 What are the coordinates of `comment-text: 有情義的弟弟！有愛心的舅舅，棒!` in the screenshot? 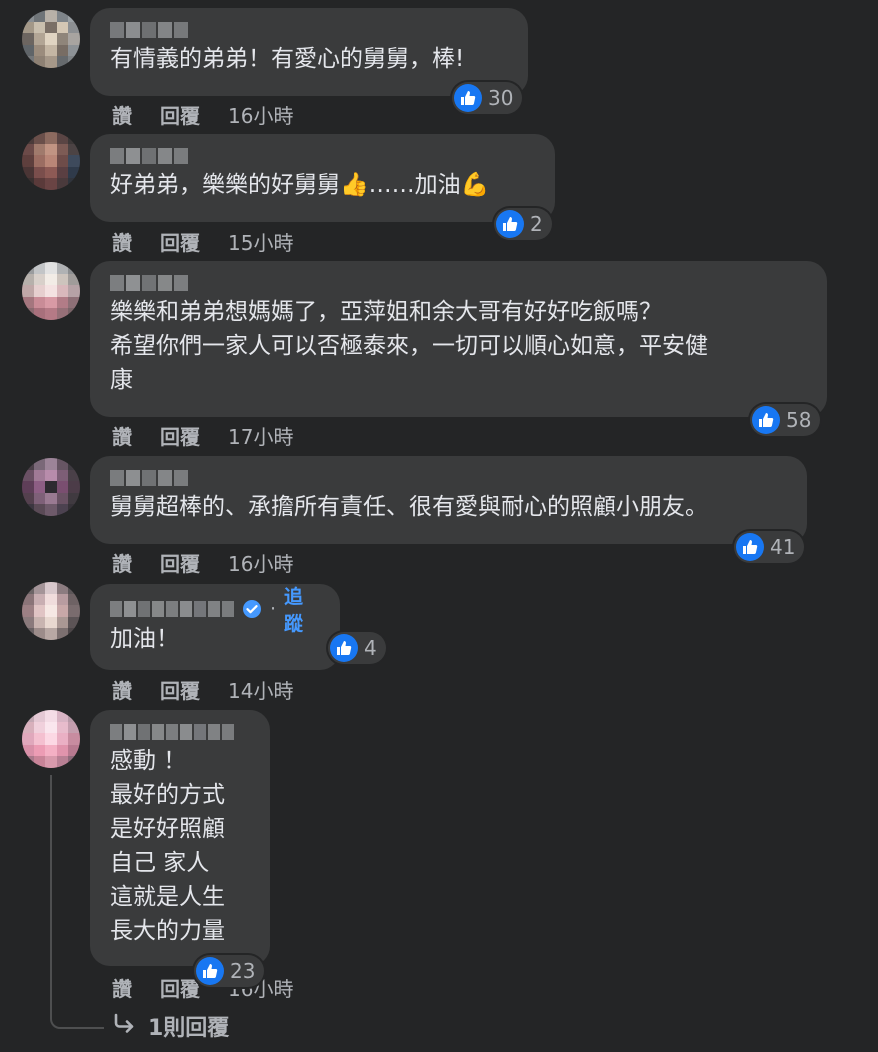 It's located at (287, 59).